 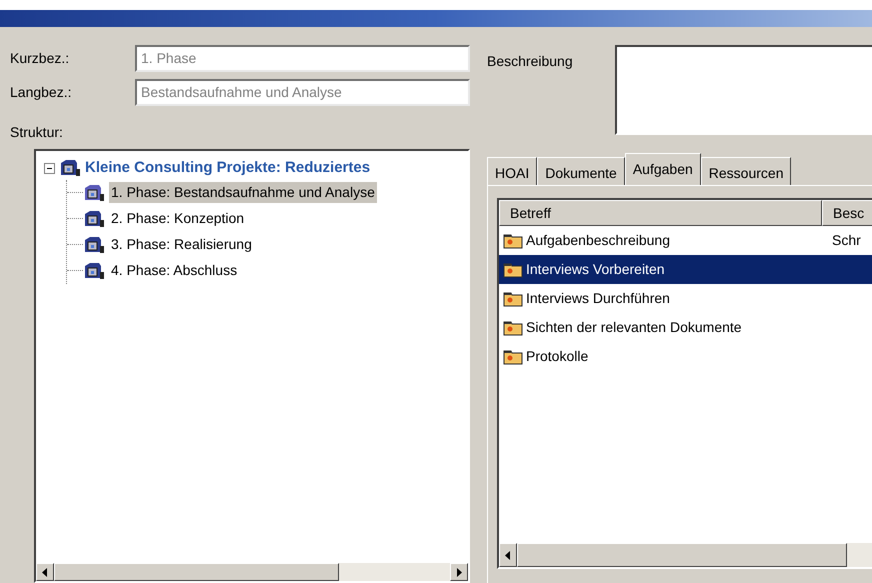 I want to click on right-arrow-icon, so click(x=459, y=572).